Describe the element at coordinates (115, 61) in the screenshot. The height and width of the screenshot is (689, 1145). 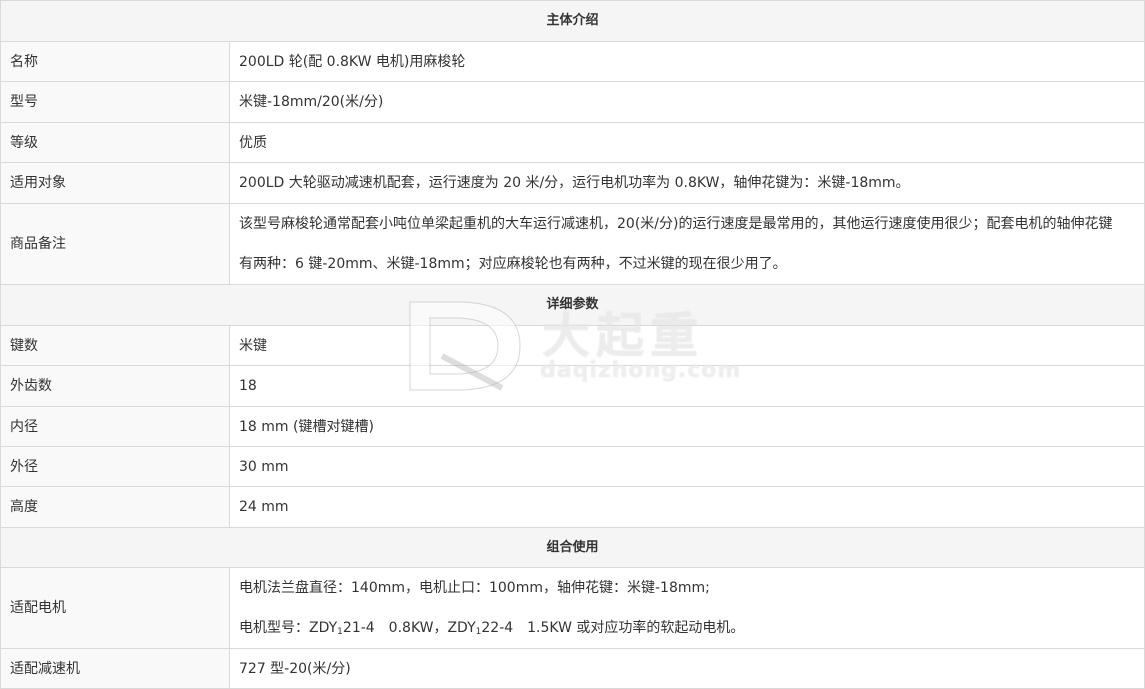
I see `row-label-name: 名称` at that location.